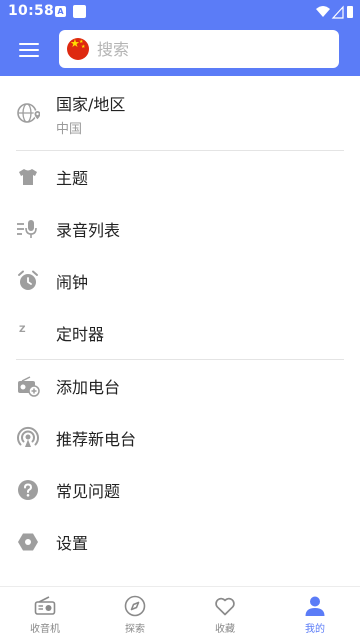  I want to click on svg-text: Z, so click(22, 330).